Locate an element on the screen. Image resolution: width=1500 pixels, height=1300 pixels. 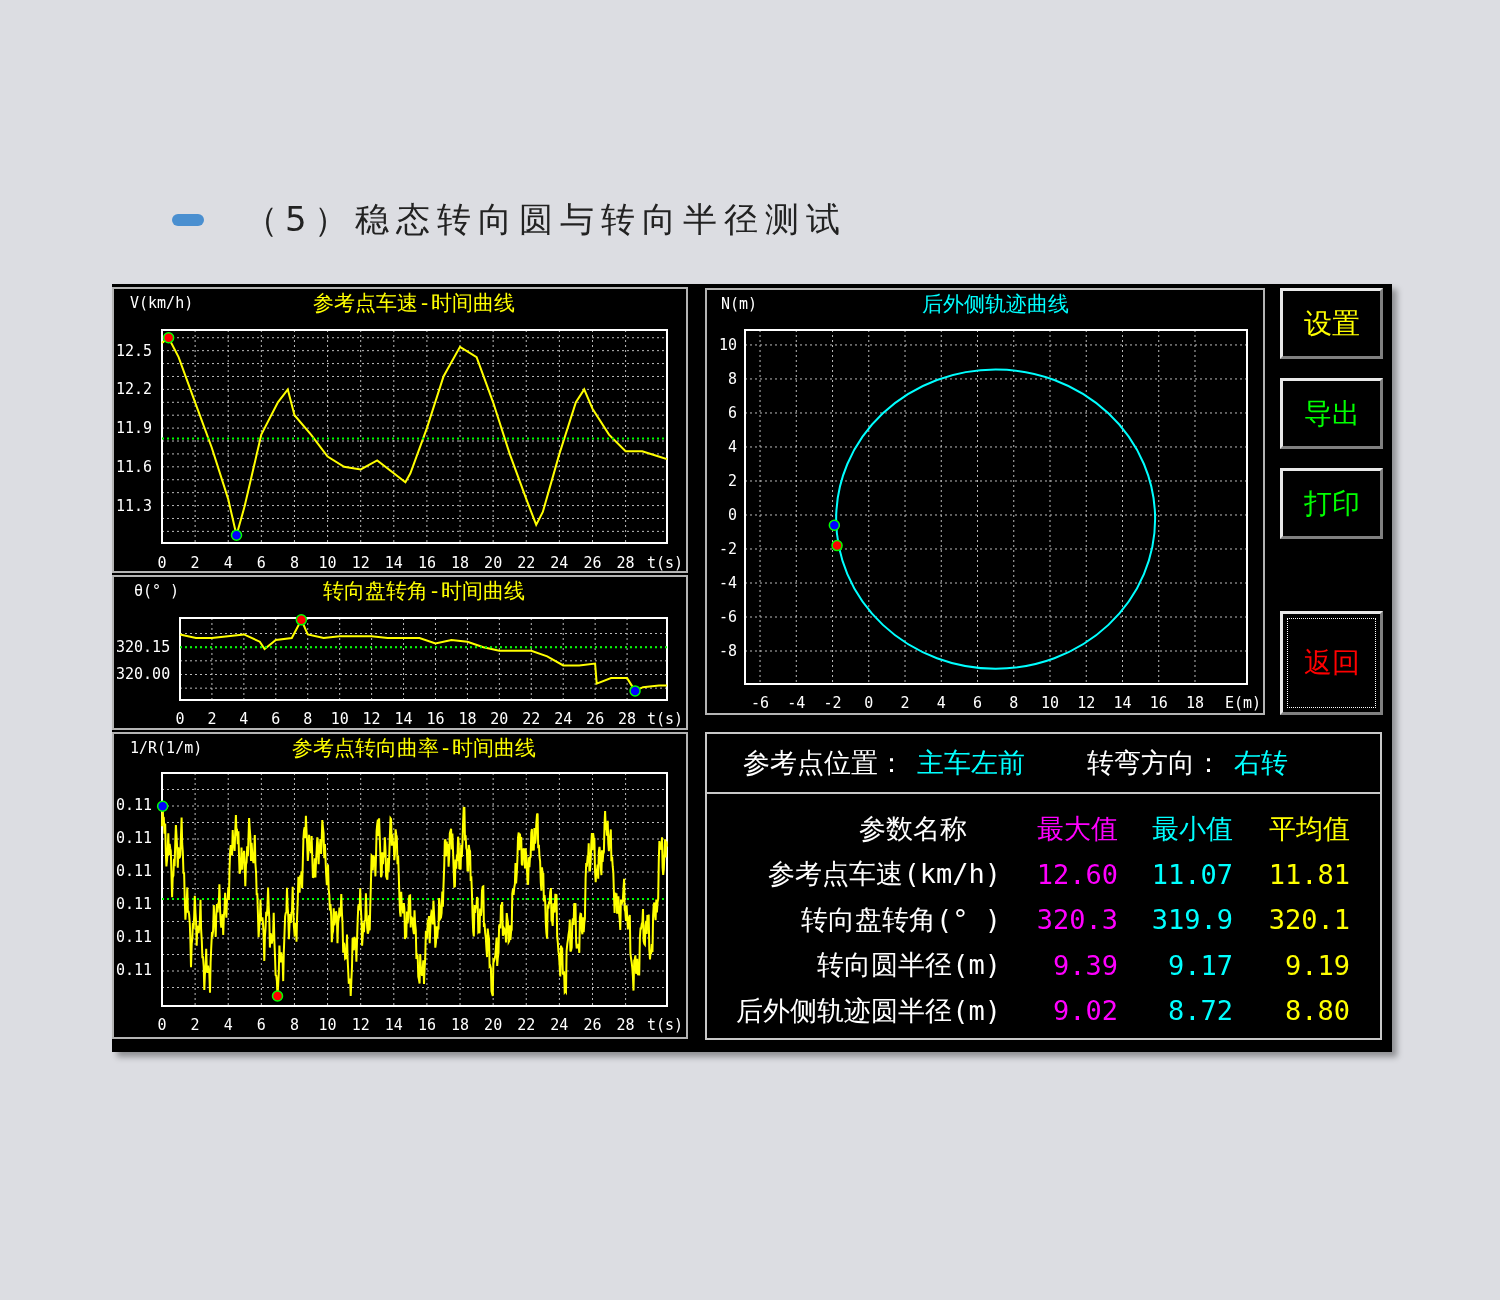
chart-title: 参考点车速-时间曲线 is located at coordinates (414, 303).